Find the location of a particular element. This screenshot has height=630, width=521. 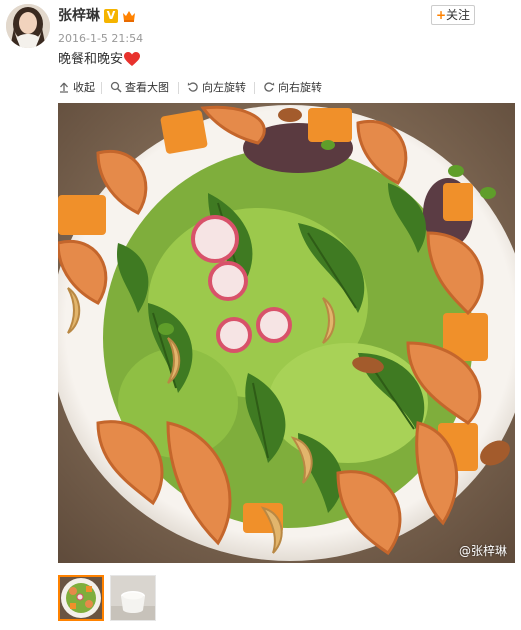

follow-label: 关注 is located at coordinates (458, 15).